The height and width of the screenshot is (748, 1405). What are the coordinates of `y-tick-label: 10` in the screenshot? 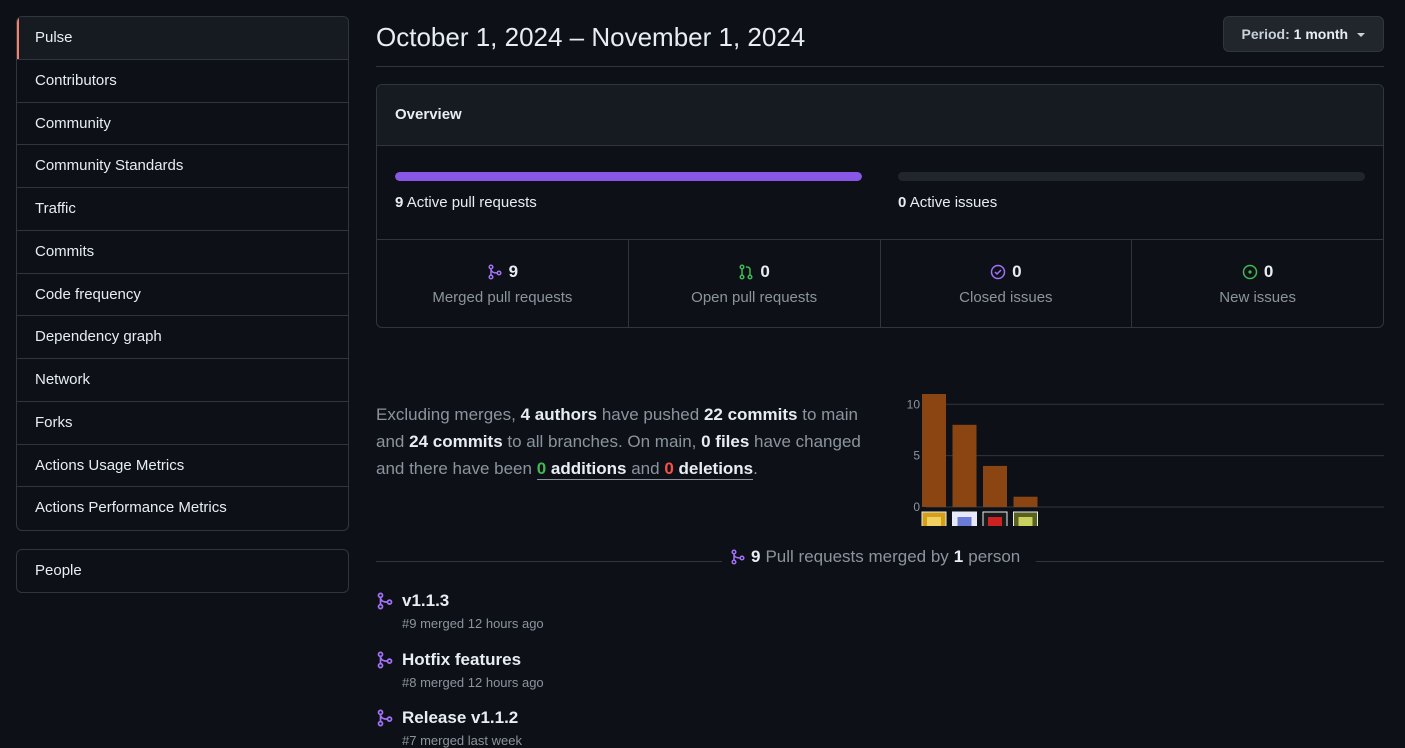 It's located at (914, 404).